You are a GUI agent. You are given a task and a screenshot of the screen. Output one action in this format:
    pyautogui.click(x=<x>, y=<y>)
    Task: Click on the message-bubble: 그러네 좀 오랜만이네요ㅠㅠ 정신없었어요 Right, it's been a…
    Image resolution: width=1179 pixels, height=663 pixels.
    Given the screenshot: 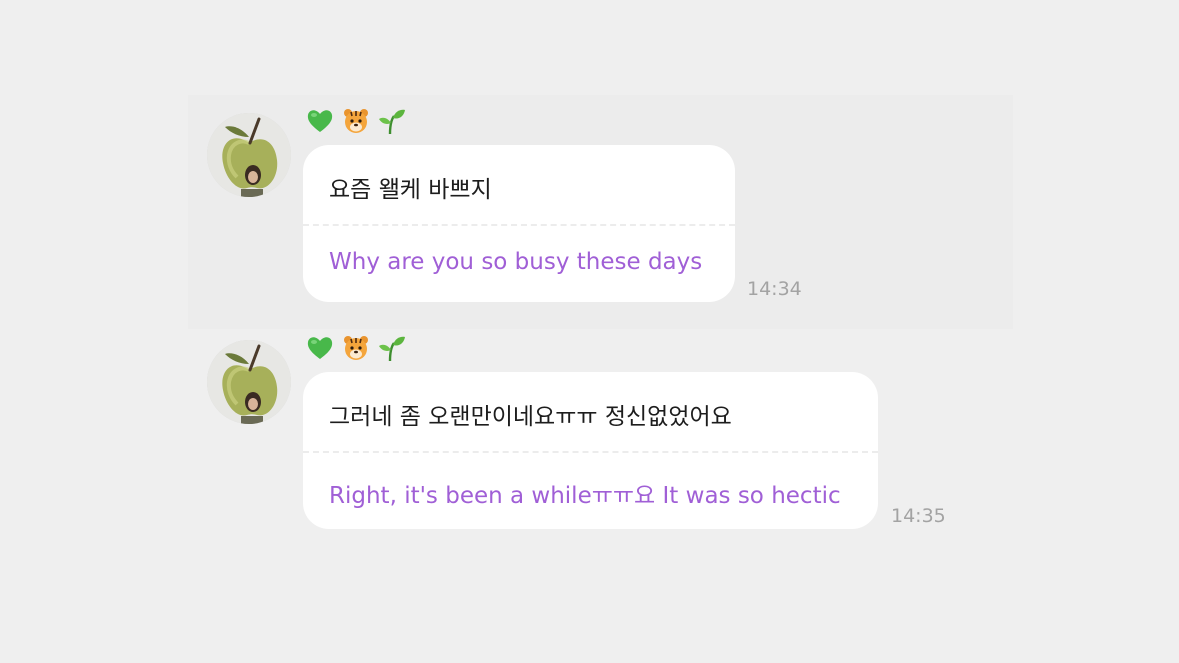 What is the action you would take?
    pyautogui.click(x=590, y=450)
    